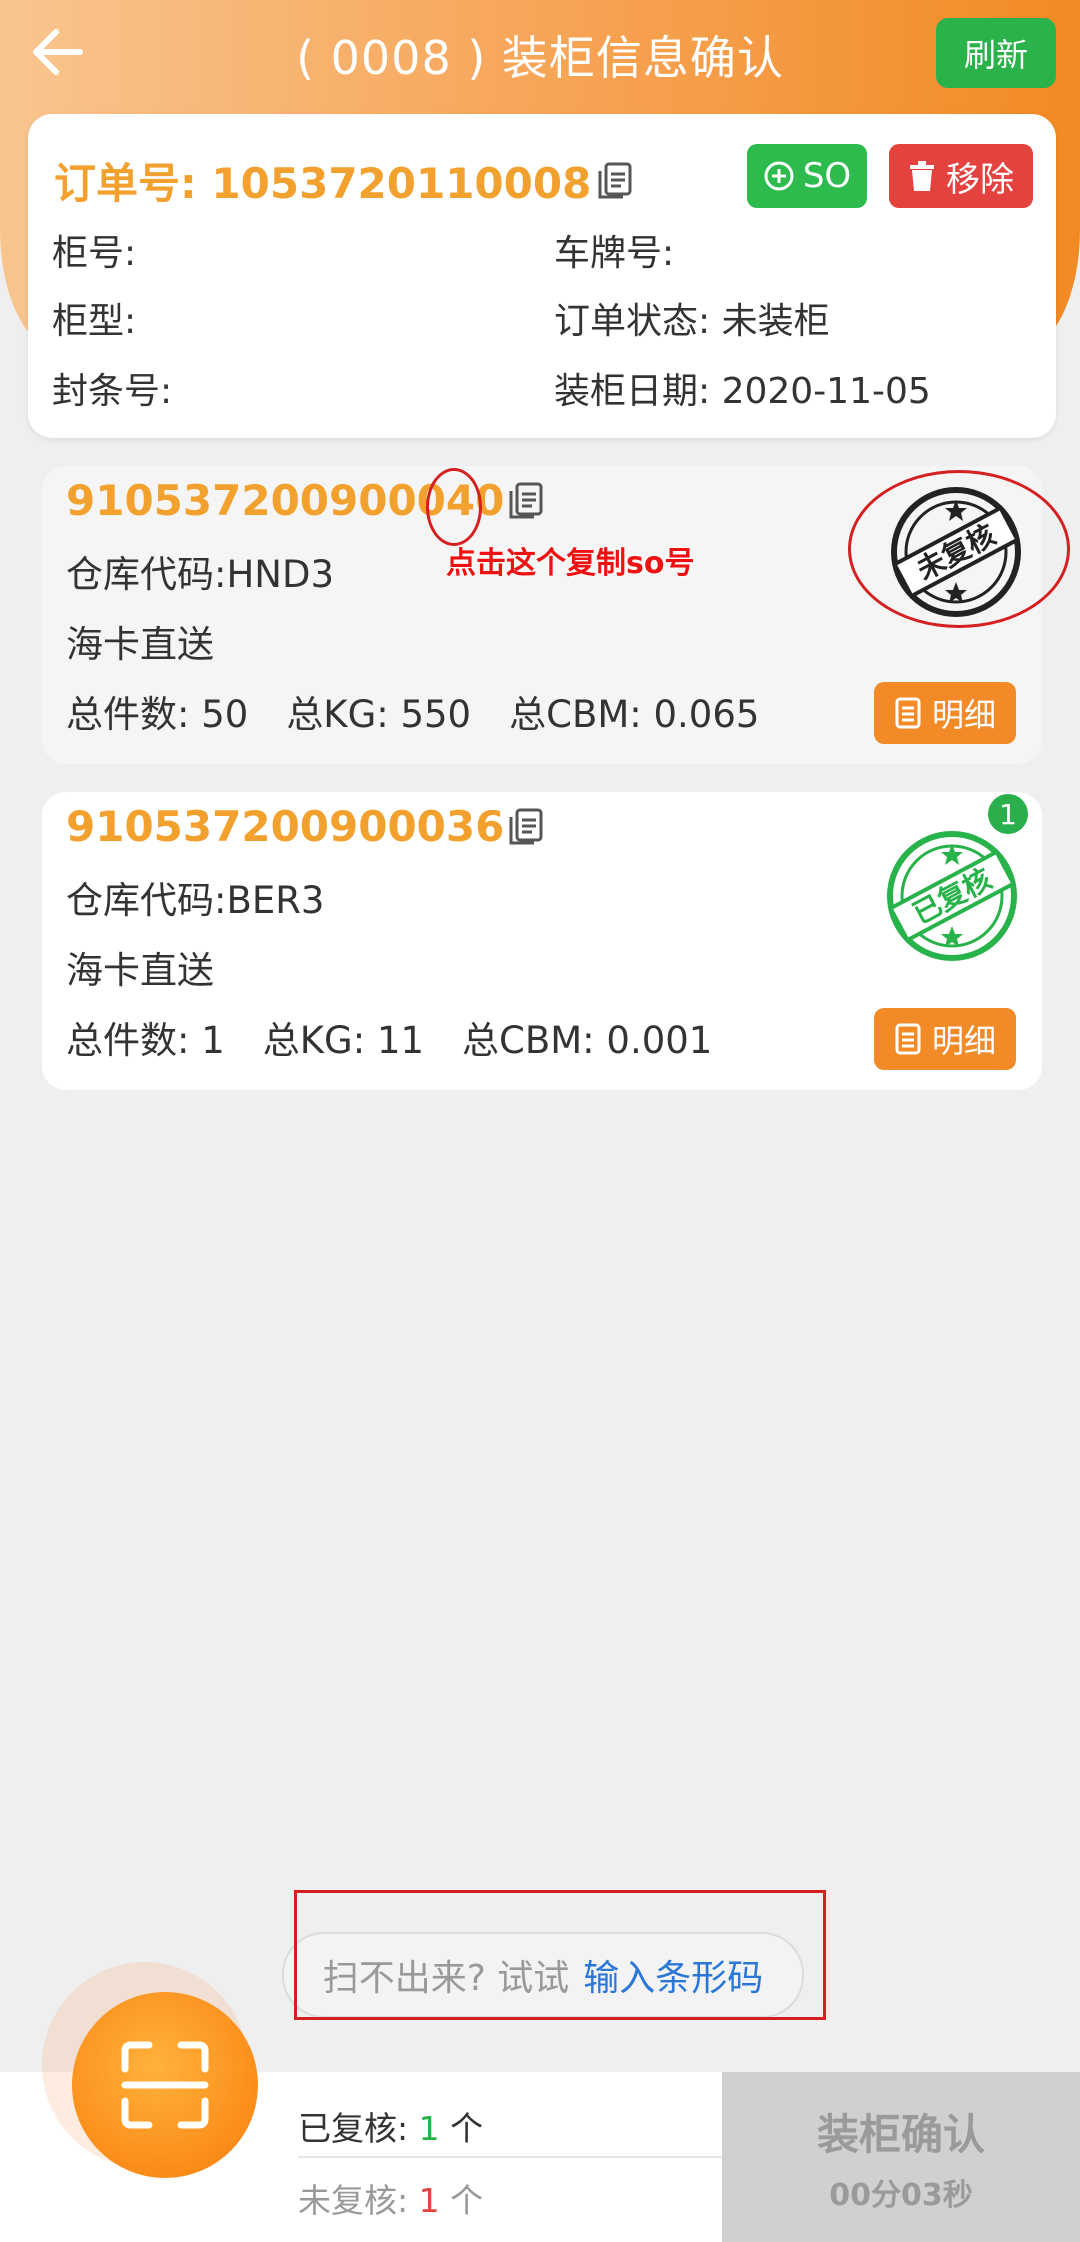 This screenshot has width=1080, height=2242. What do you see at coordinates (94, 253) in the screenshot?
I see `cabinet-number-field: 柜号:` at bounding box center [94, 253].